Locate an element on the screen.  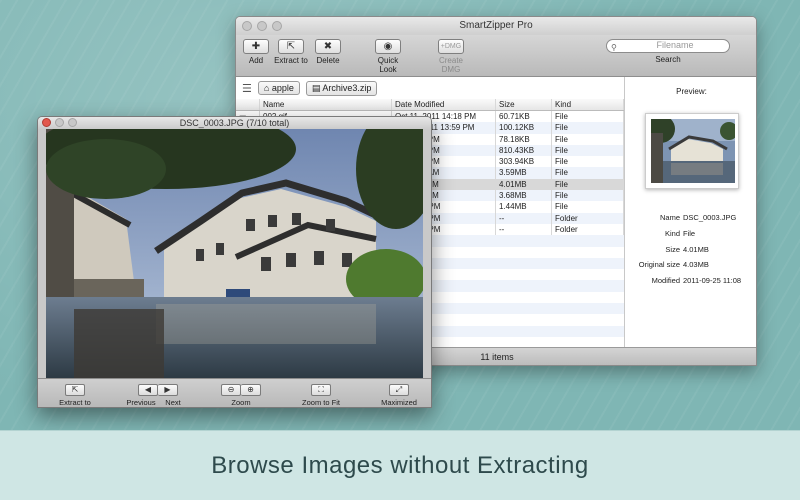
close-button is located at coordinates (247, 26).